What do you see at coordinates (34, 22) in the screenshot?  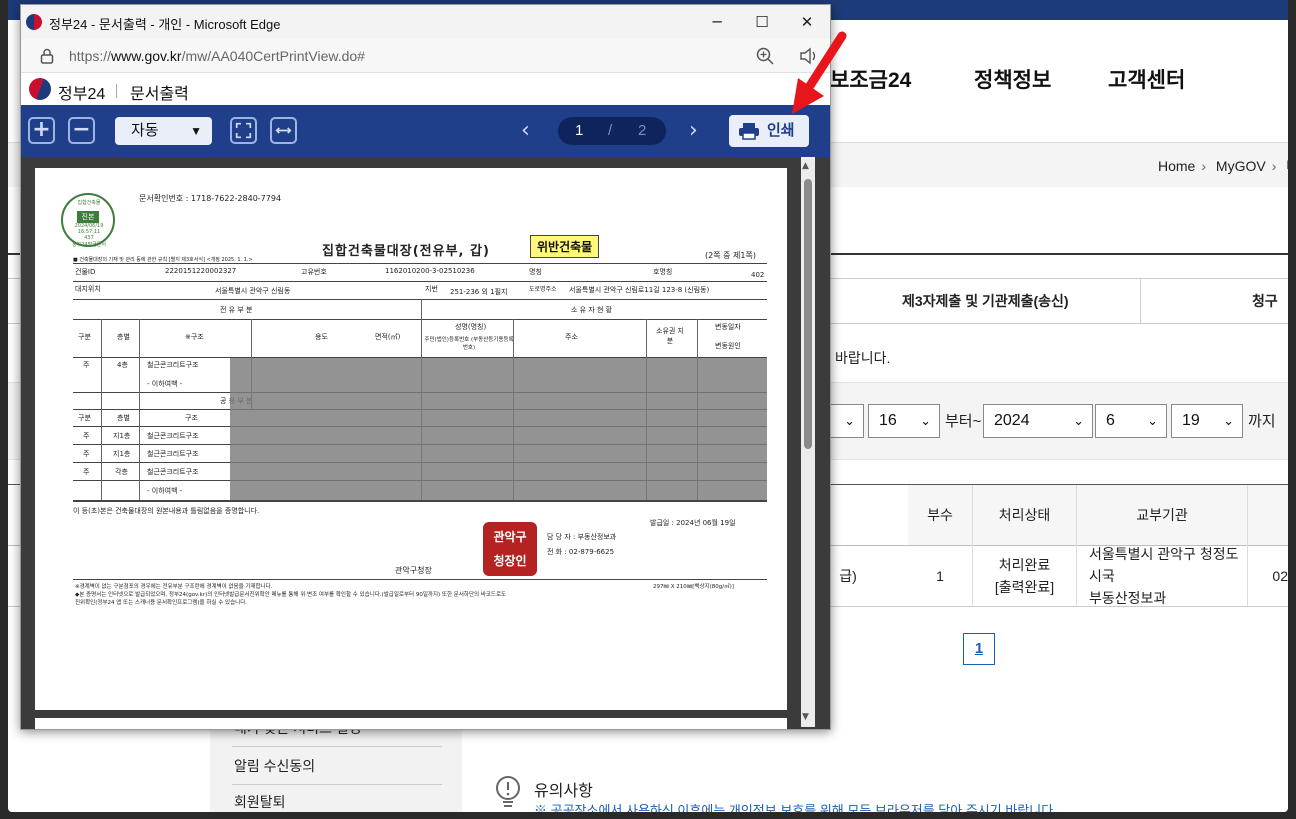 I see `gov24-favicon` at bounding box center [34, 22].